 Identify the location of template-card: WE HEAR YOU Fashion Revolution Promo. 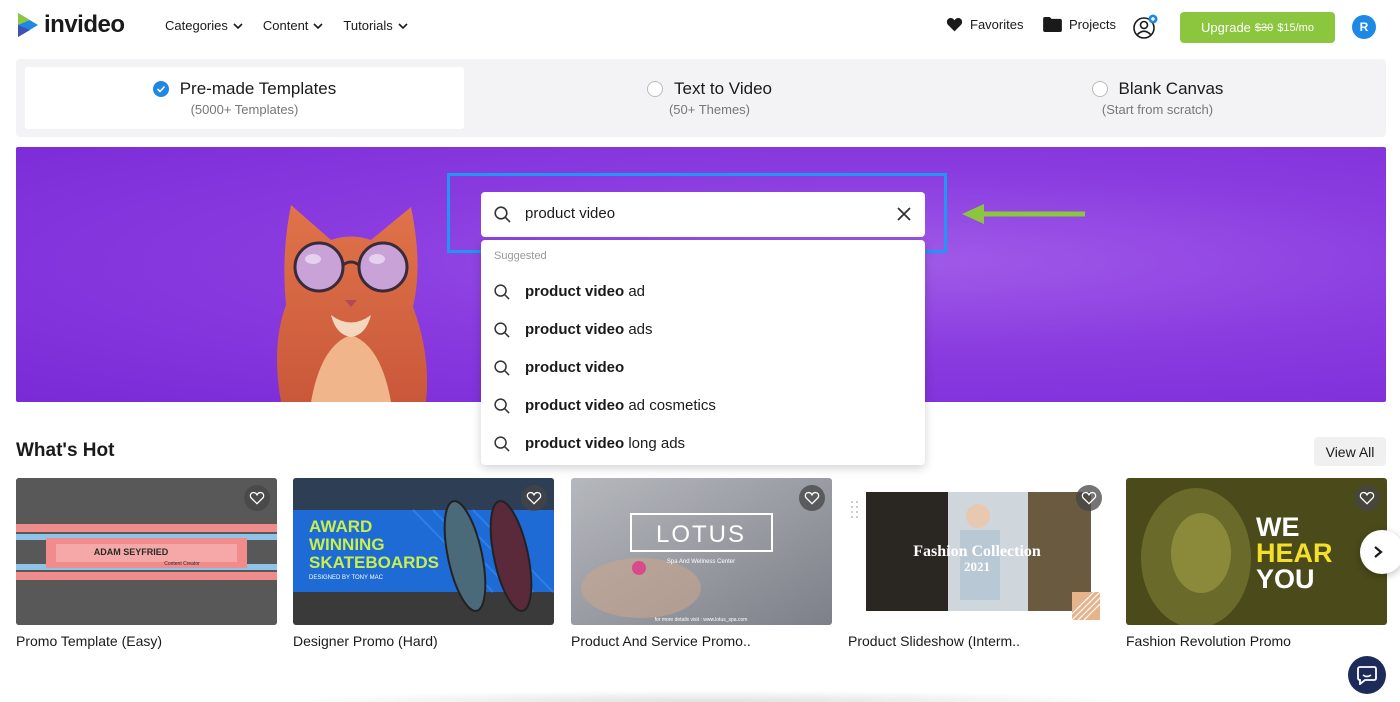
(1256, 563).